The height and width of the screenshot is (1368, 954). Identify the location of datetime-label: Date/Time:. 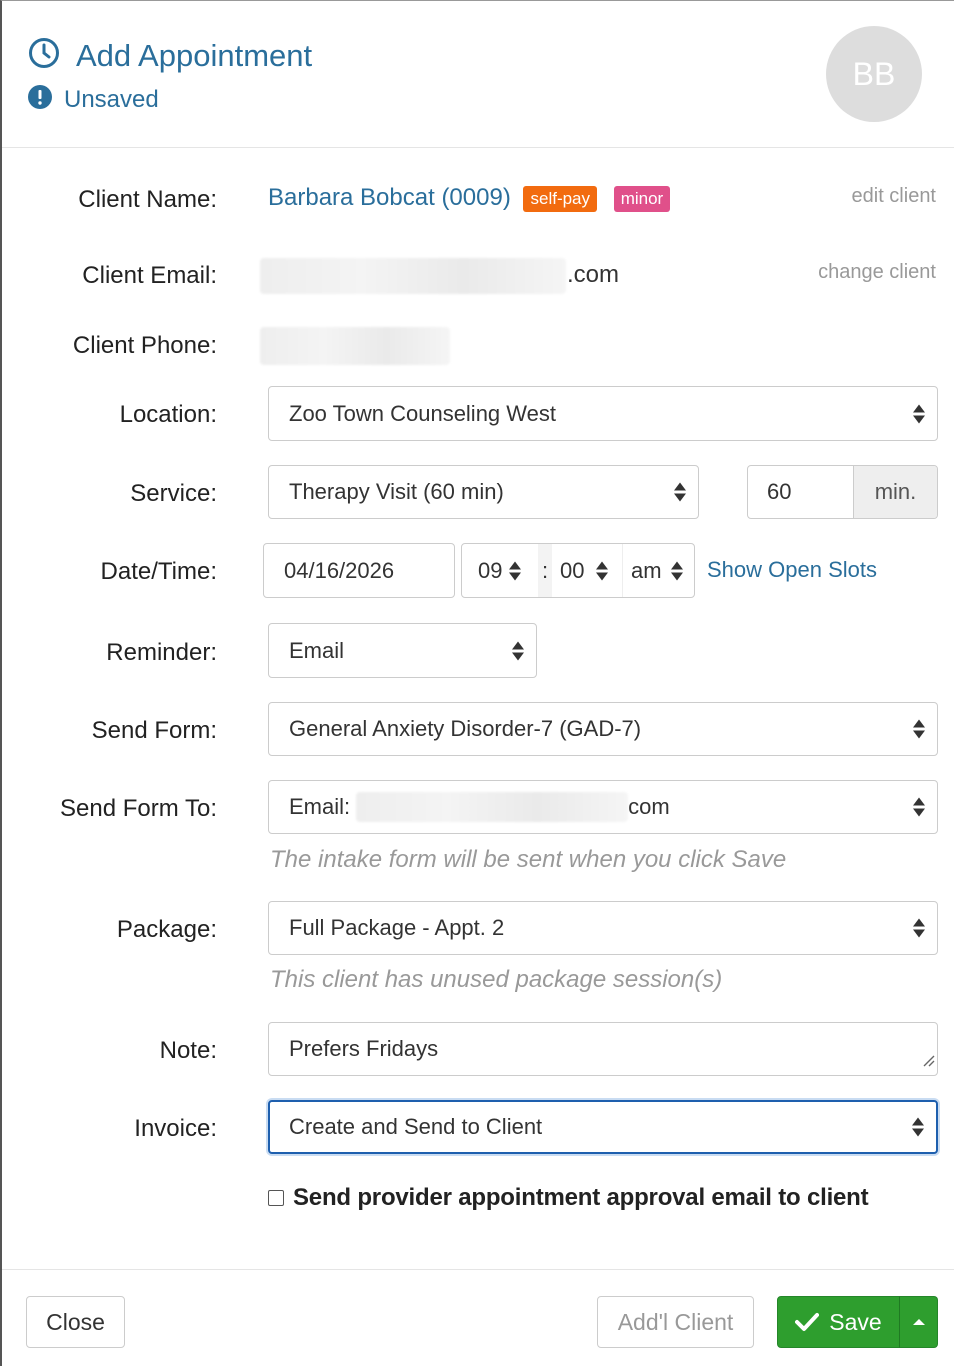
(158, 571).